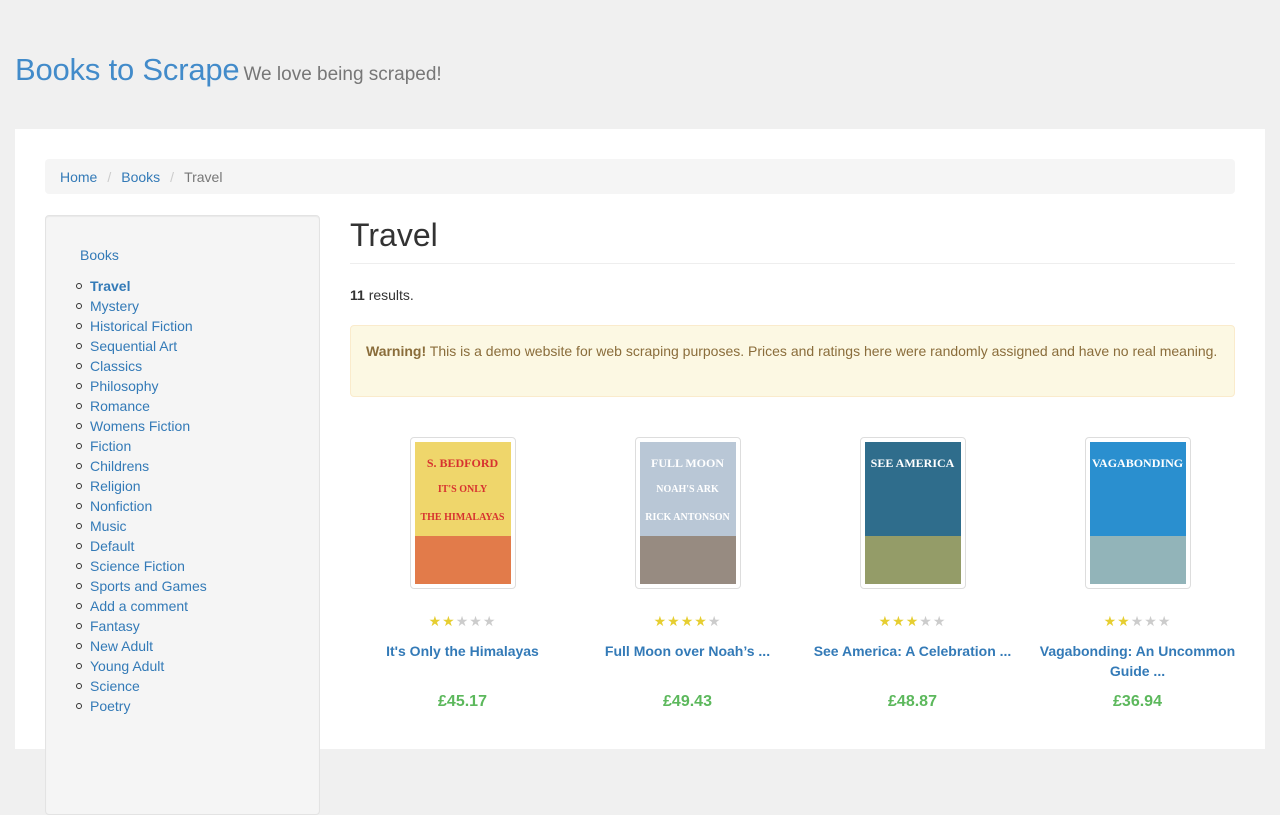 Image resolution: width=1280 pixels, height=815 pixels. I want to click on sidebar-category-link: Childrens, so click(119, 466).